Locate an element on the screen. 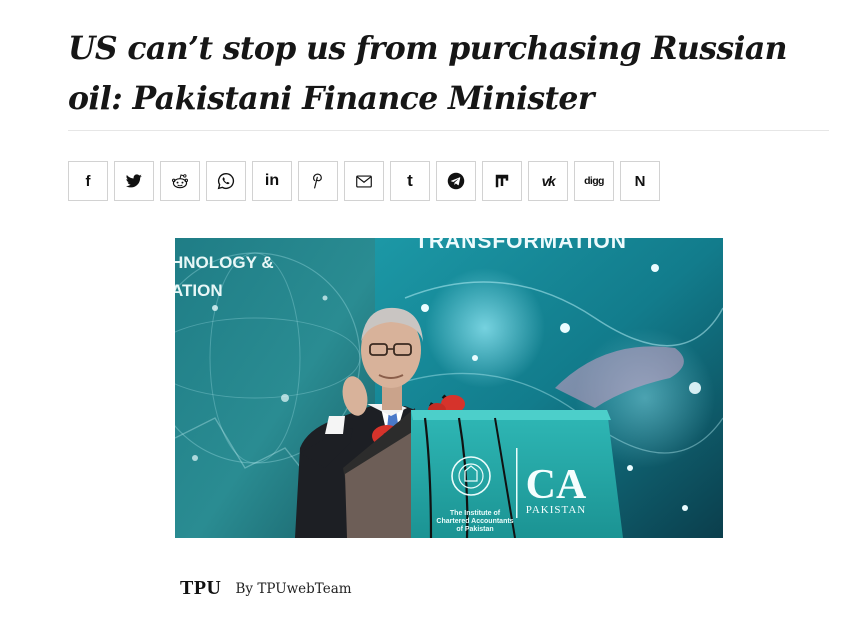 The width and height of the screenshot is (853, 618). podium-text-pakistan: of Pakistan is located at coordinates (474, 529).